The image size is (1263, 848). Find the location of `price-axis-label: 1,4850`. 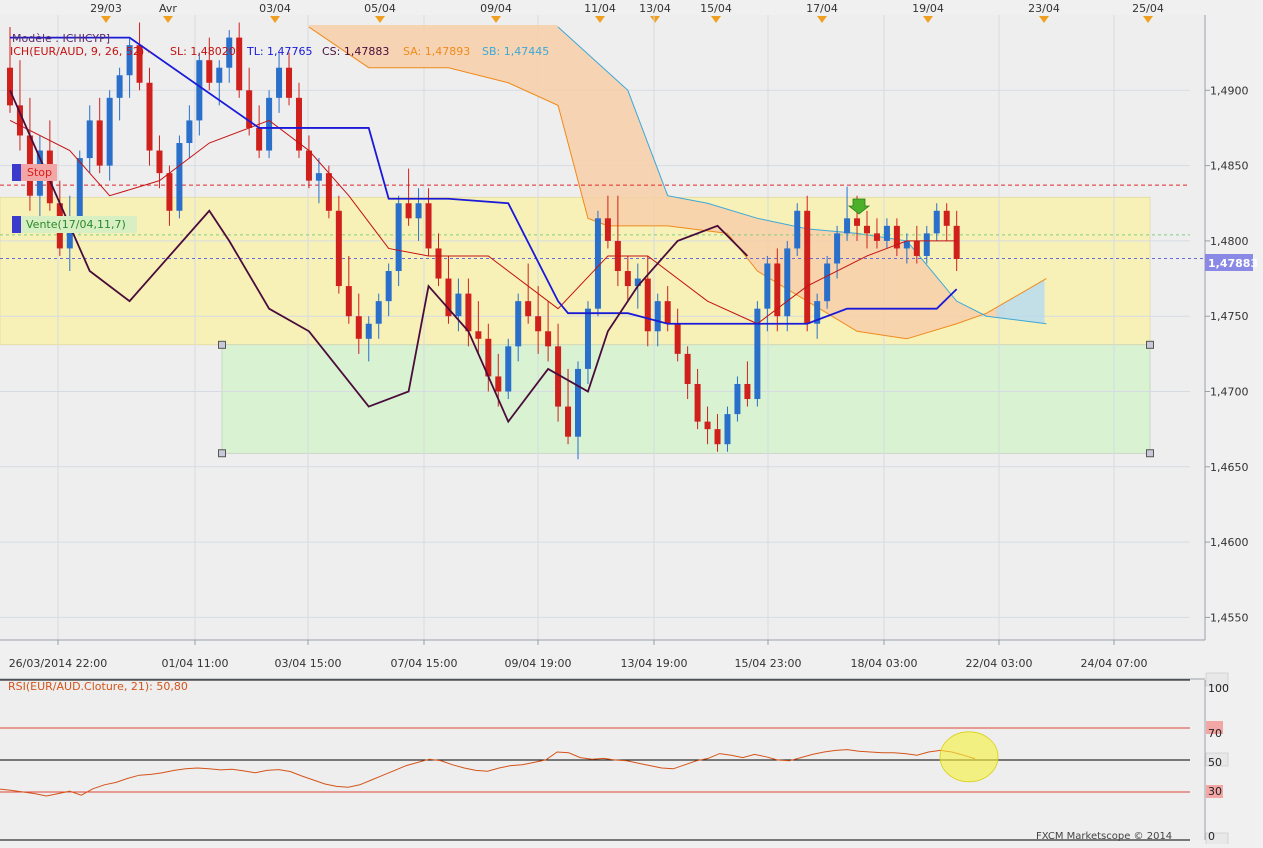

price-axis-label: 1,4850 is located at coordinates (1229, 166).